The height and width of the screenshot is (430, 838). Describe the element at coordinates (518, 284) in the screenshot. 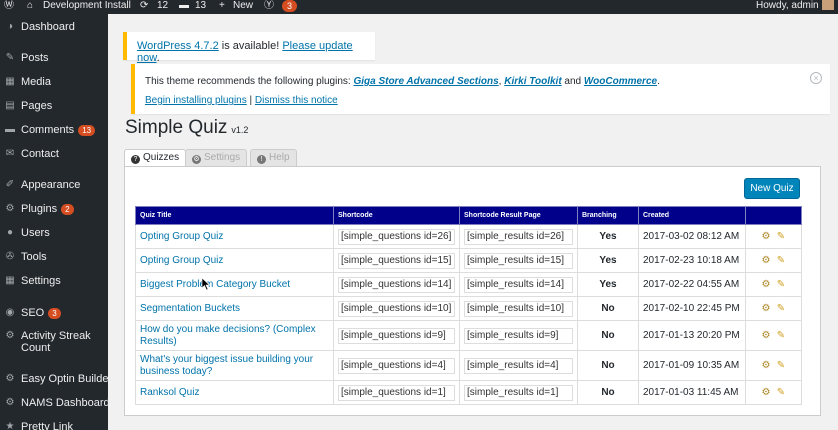

I see `result-shortcode-field: [simple_results id=14]` at that location.